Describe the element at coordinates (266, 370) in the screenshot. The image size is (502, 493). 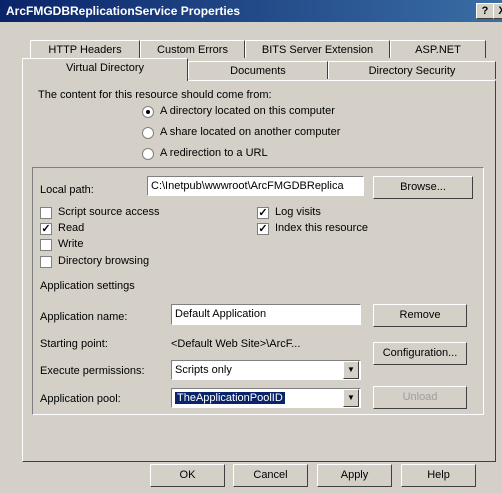
I see `execute-permissions-select: Scripts only` at that location.